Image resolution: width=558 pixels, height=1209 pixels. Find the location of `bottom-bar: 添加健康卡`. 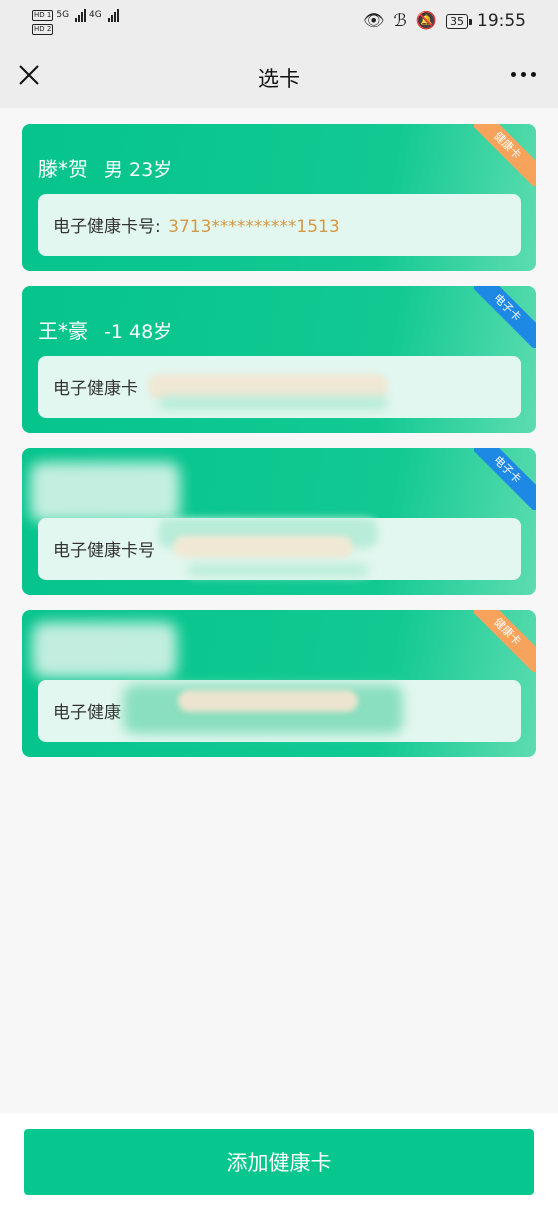

bottom-bar: 添加健康卡 is located at coordinates (279, 1161).